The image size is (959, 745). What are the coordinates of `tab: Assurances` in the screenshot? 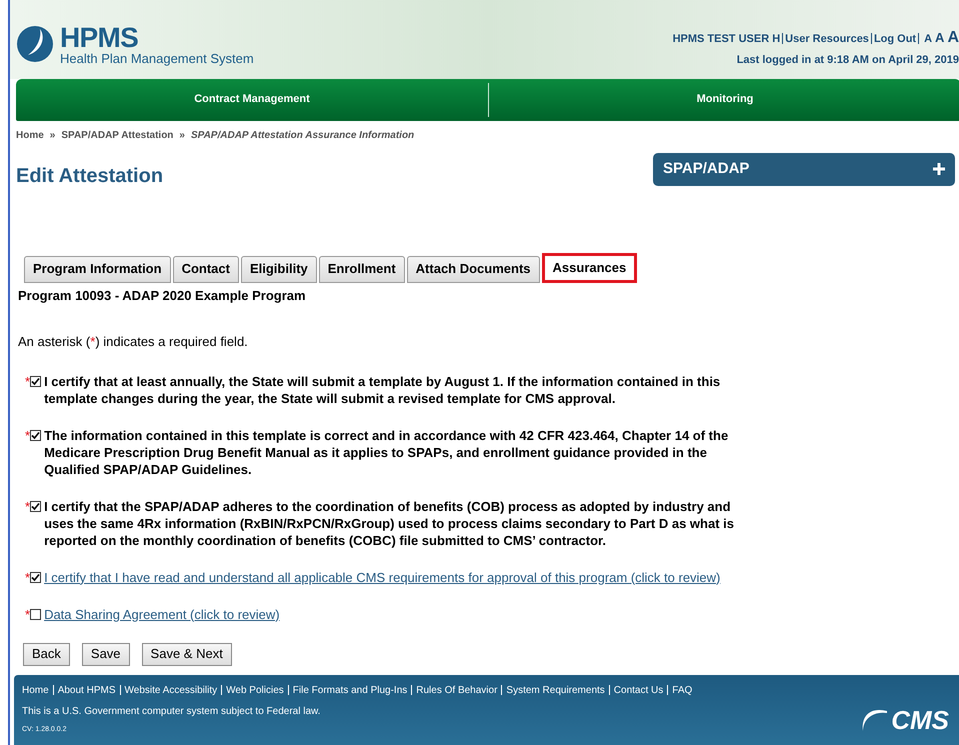 It's located at (590, 267).